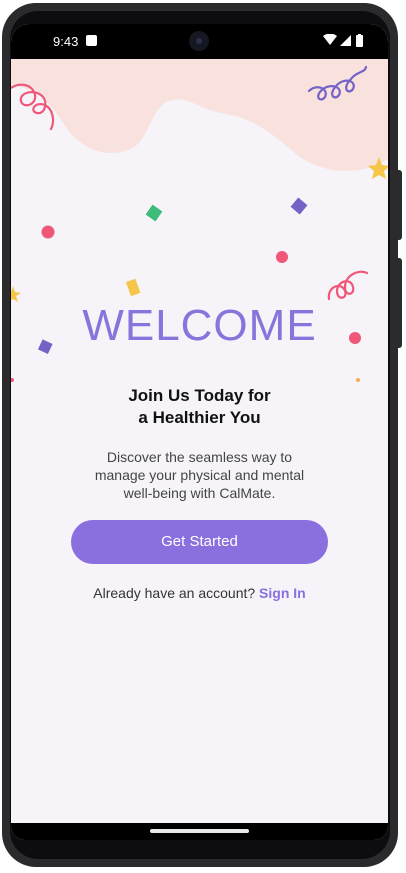 The height and width of the screenshot is (873, 406). I want to click on confetti-yellow, so click(133, 287).